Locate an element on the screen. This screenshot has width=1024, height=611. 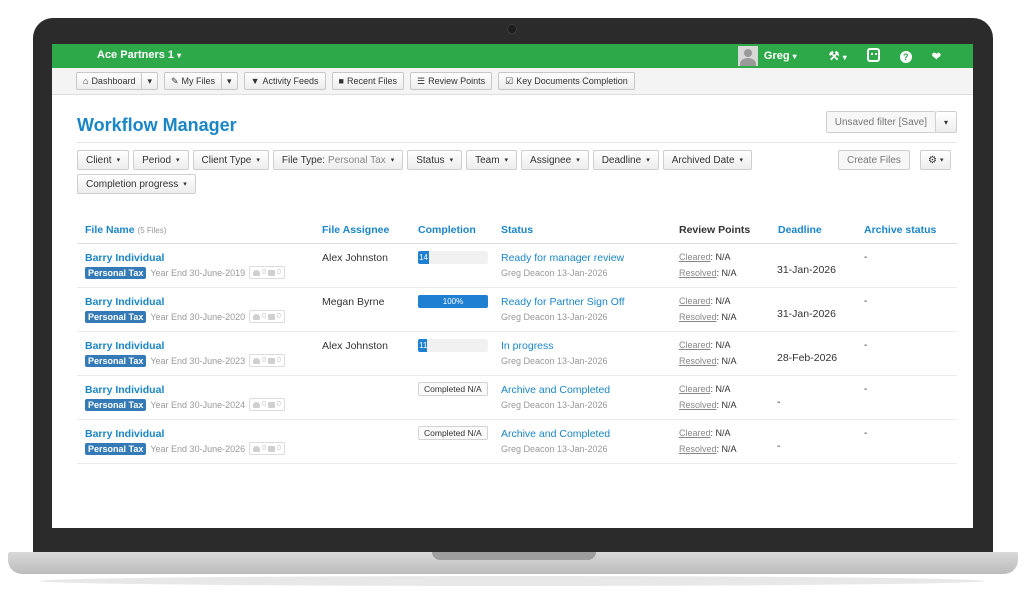
header-archive-status: Archive status is located at coordinates (900, 230).